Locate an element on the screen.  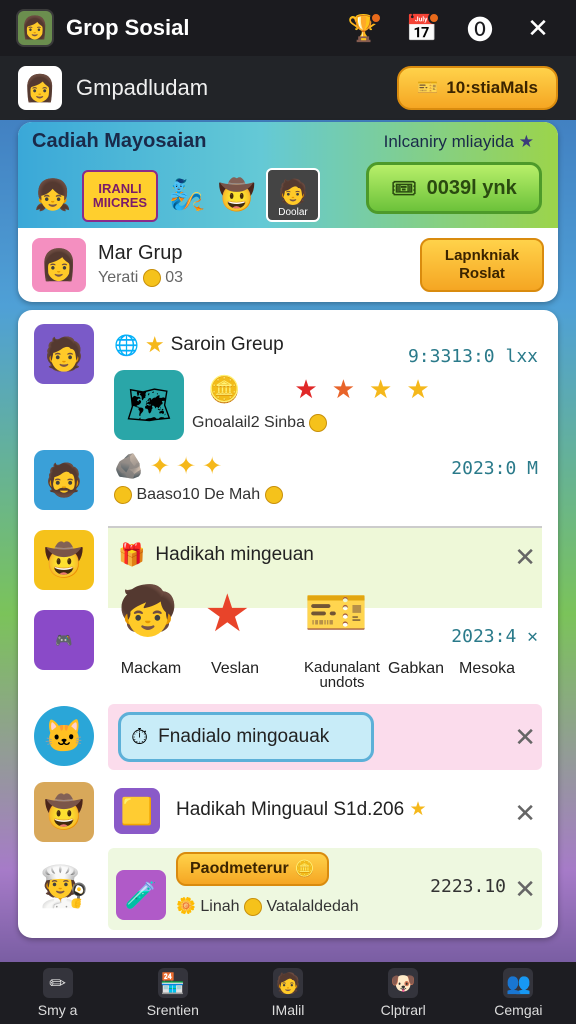
weekly-pill-button: ⏱ Fnadialo mingoauak is located at coordinates (246, 737).